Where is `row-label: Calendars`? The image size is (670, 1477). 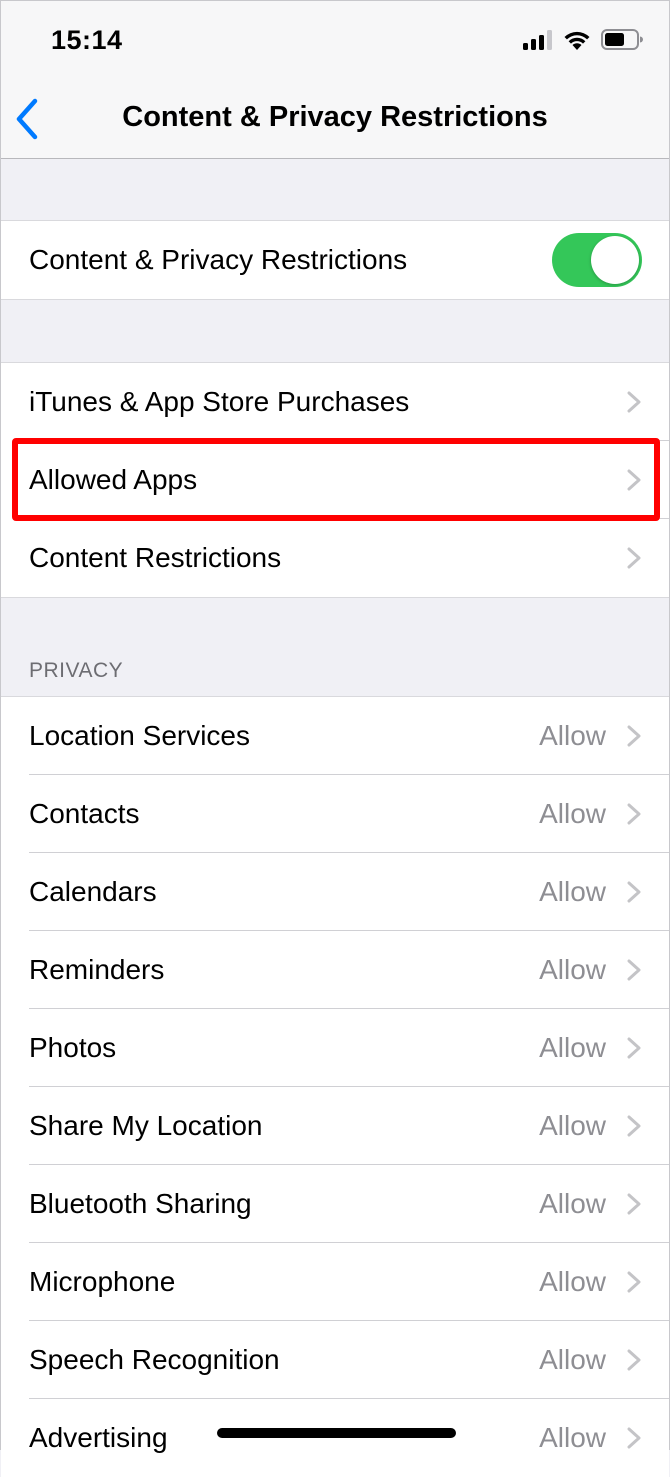
row-label: Calendars is located at coordinates (93, 891).